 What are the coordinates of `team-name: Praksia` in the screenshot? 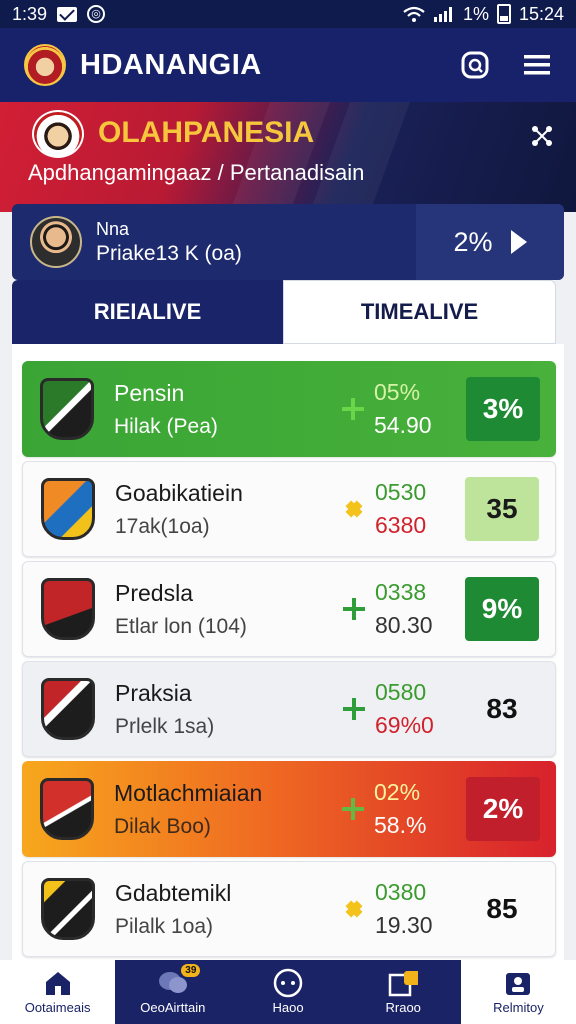 It's located at (153, 692).